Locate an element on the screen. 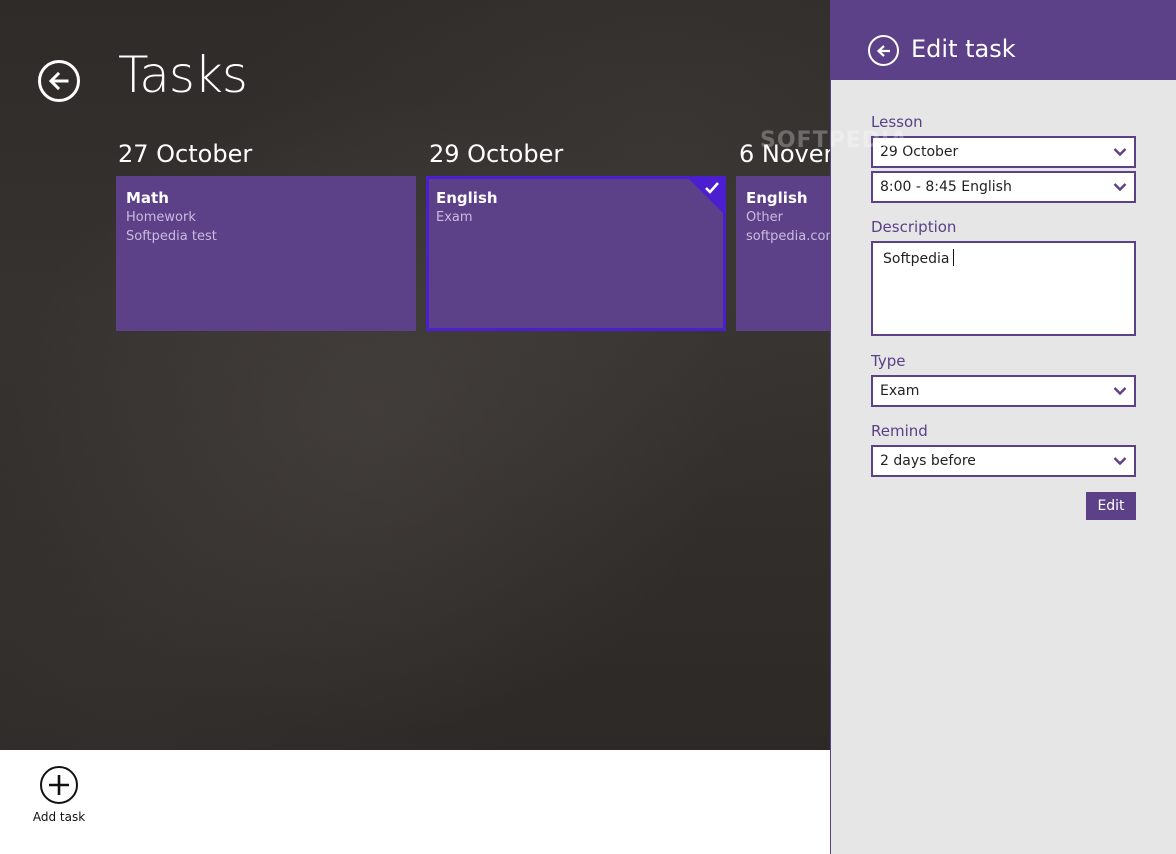  edit-button: Edit is located at coordinates (1111, 506).